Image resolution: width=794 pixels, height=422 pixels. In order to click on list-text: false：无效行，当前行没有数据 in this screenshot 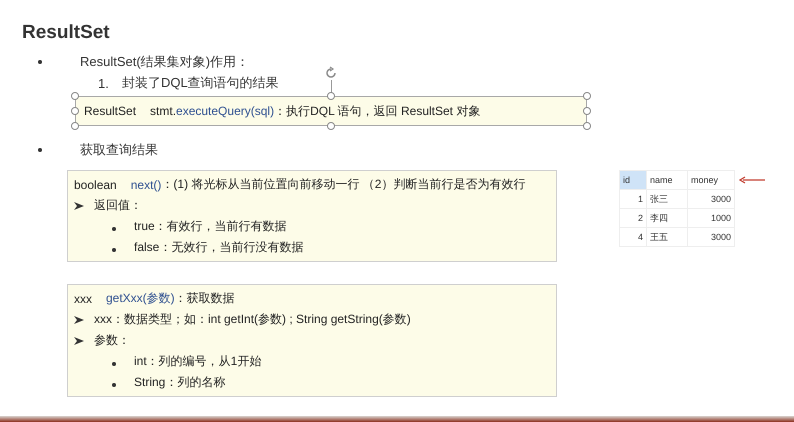, I will do `click(219, 247)`.